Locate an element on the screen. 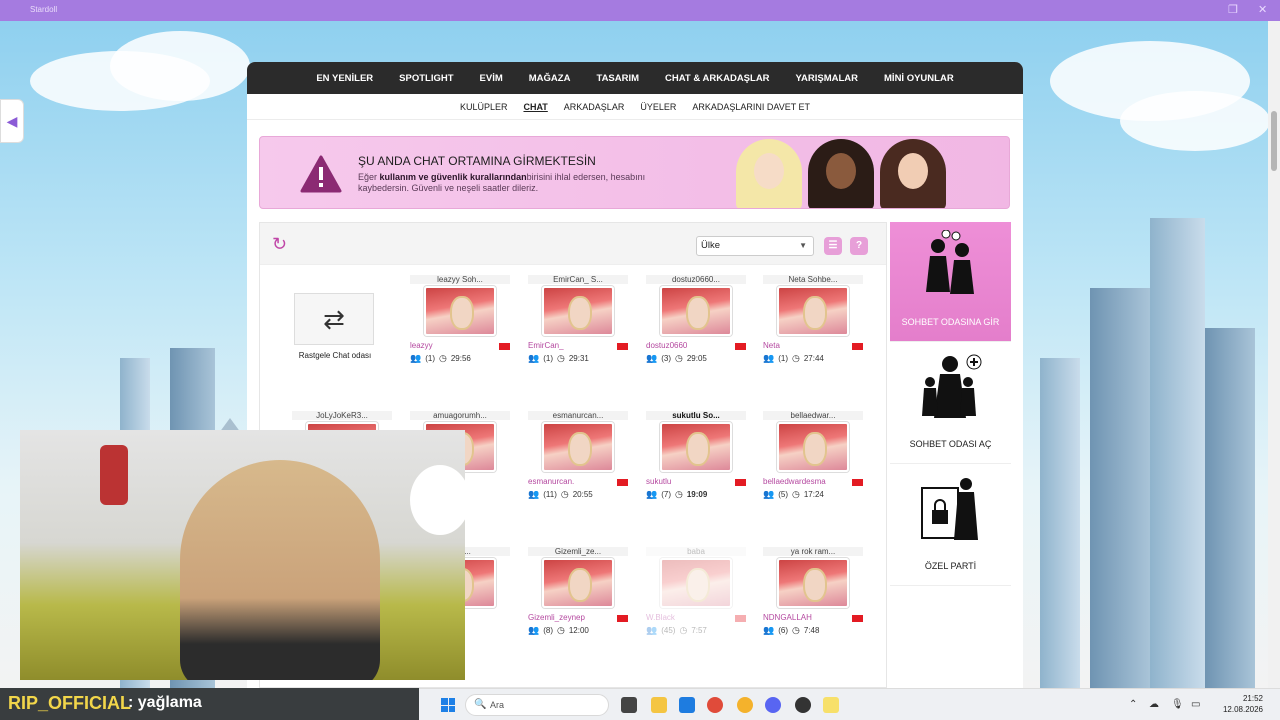 This screenshot has height=720, width=1280. nav-evim: EVİM is located at coordinates (491, 78).